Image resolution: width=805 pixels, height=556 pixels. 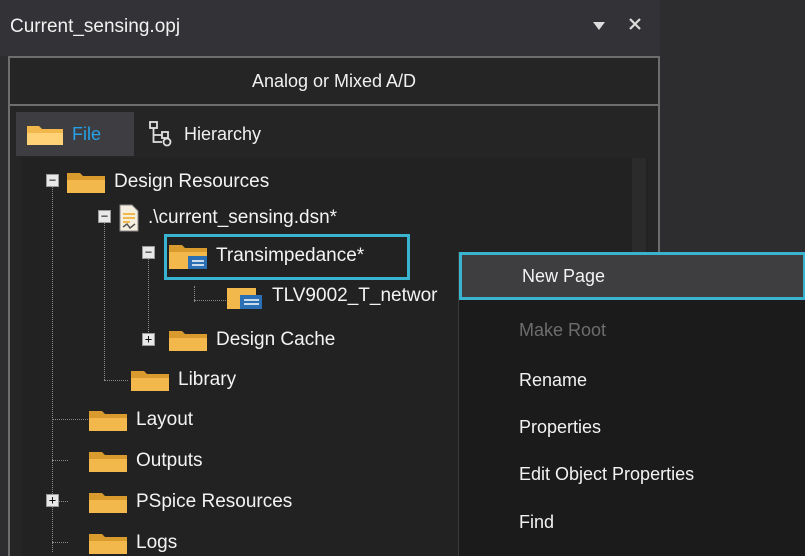 What do you see at coordinates (553, 379) in the screenshot?
I see `menu-item-label: Rename` at bounding box center [553, 379].